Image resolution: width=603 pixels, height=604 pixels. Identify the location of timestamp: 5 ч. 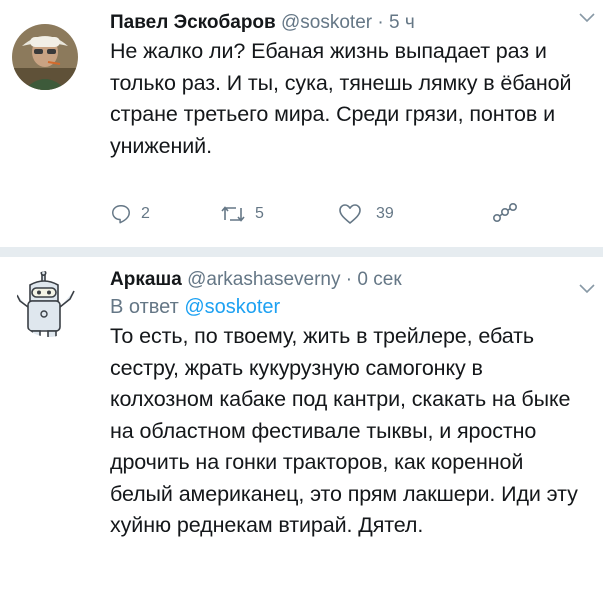
(402, 22).